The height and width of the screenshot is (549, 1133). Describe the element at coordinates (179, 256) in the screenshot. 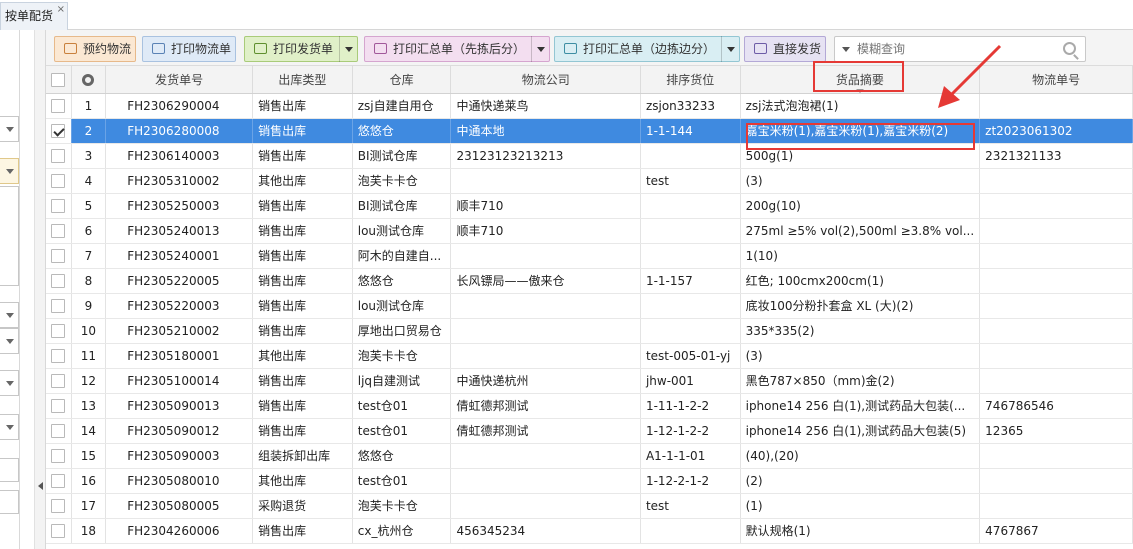

I see `order-no-cell: FH2305240001` at that location.